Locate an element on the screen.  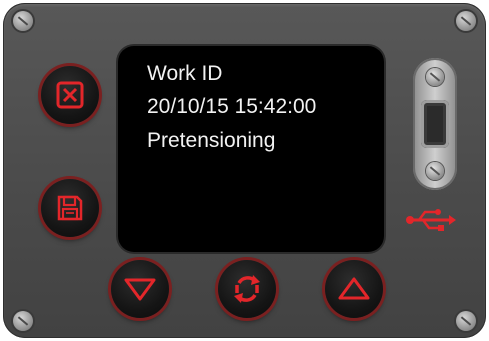
refresh-button is located at coordinates (247, 289).